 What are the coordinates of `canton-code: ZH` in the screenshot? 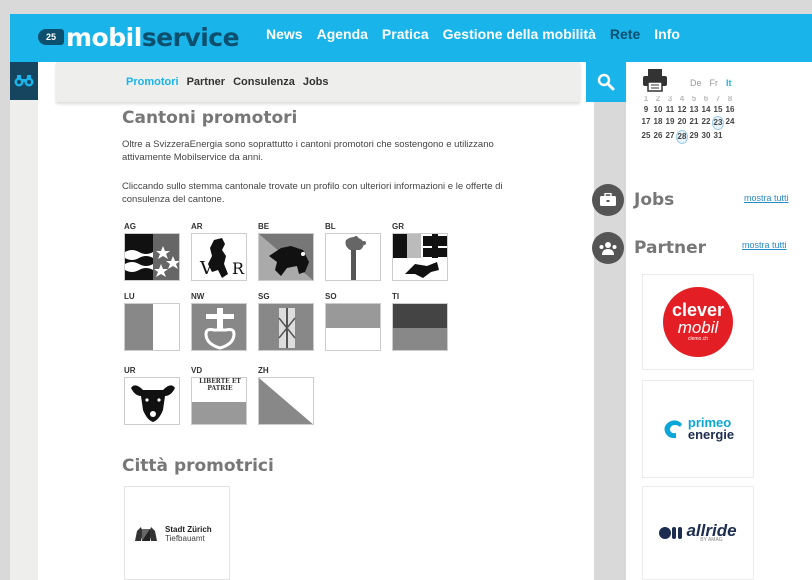 It's located at (263, 370).